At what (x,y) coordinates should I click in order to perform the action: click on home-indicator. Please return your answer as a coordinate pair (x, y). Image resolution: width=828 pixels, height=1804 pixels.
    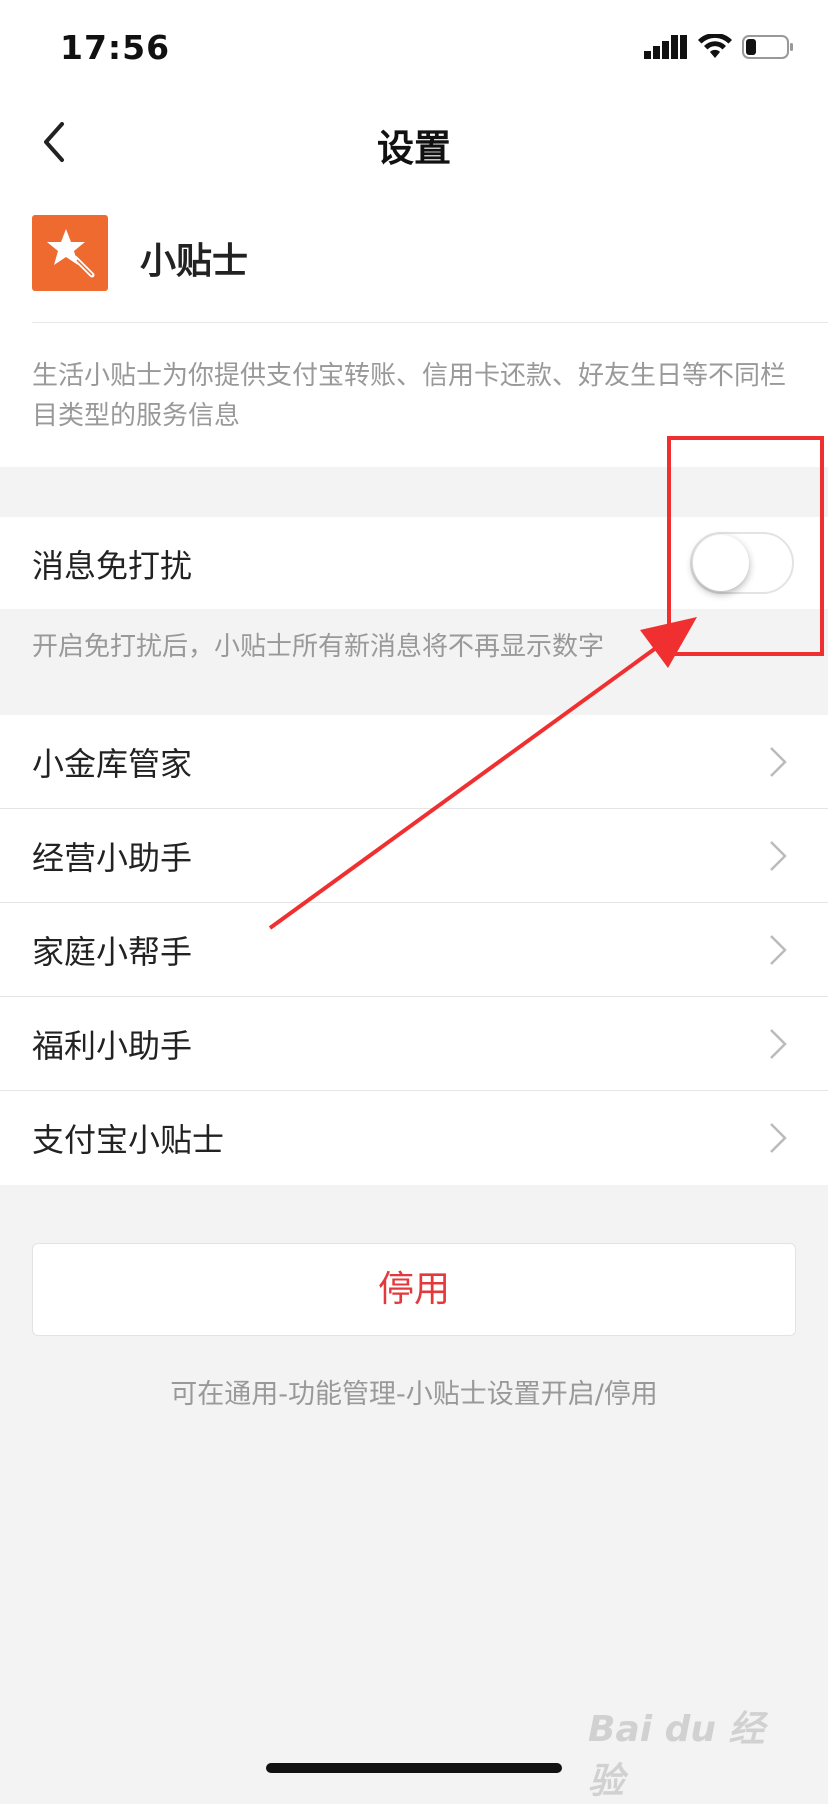
    Looking at the image, I should click on (414, 1768).